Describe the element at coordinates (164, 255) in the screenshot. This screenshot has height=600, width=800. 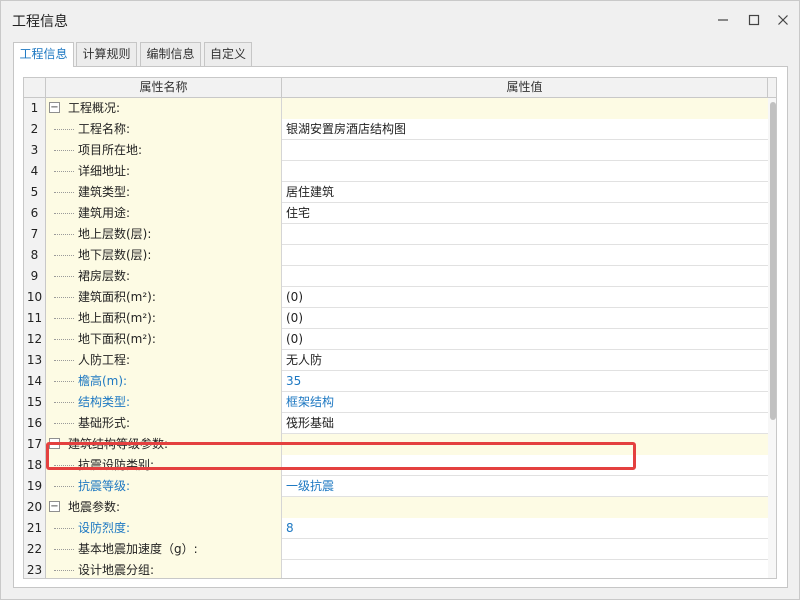
I see `property-name-cell: 地下层数(层):` at that location.